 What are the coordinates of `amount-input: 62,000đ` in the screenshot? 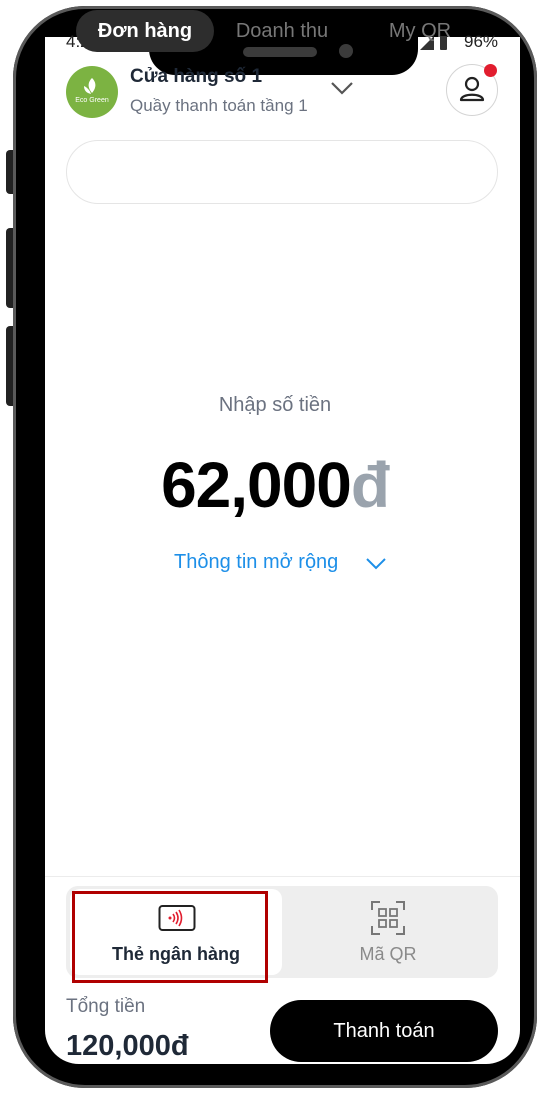 It's located at (275, 485).